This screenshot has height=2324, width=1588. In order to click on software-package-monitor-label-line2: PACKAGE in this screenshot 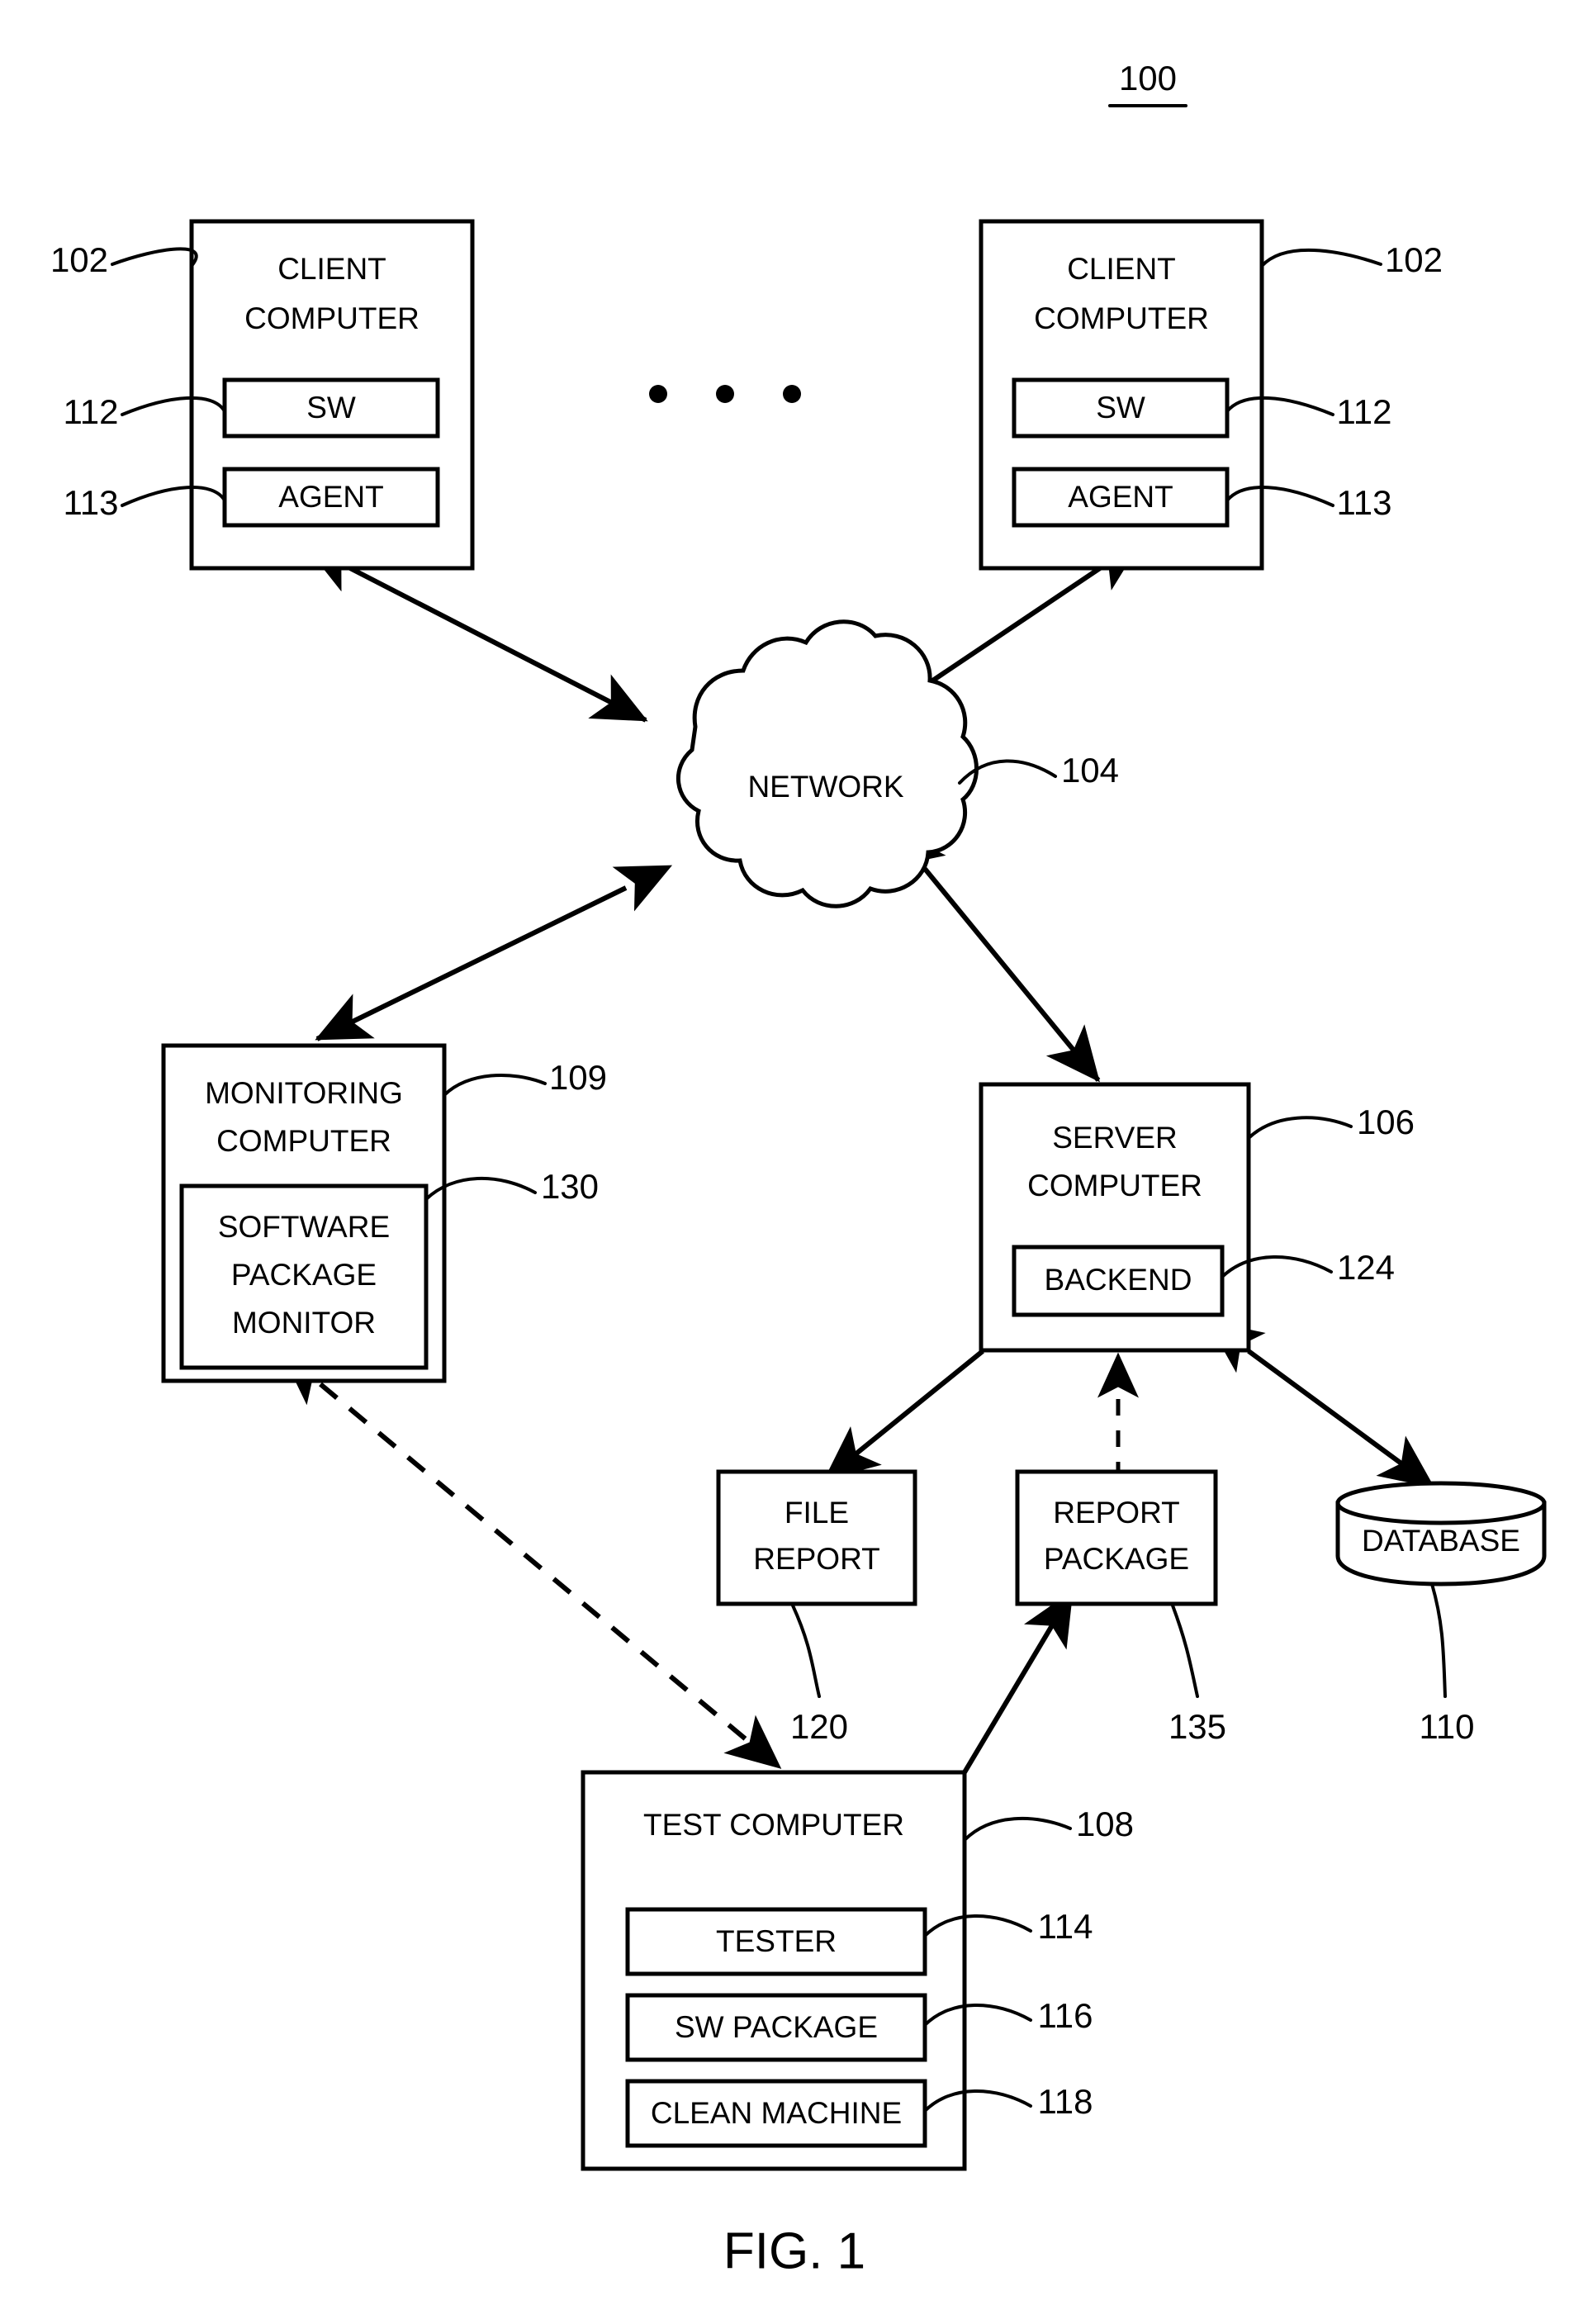, I will do `click(304, 1275)`.